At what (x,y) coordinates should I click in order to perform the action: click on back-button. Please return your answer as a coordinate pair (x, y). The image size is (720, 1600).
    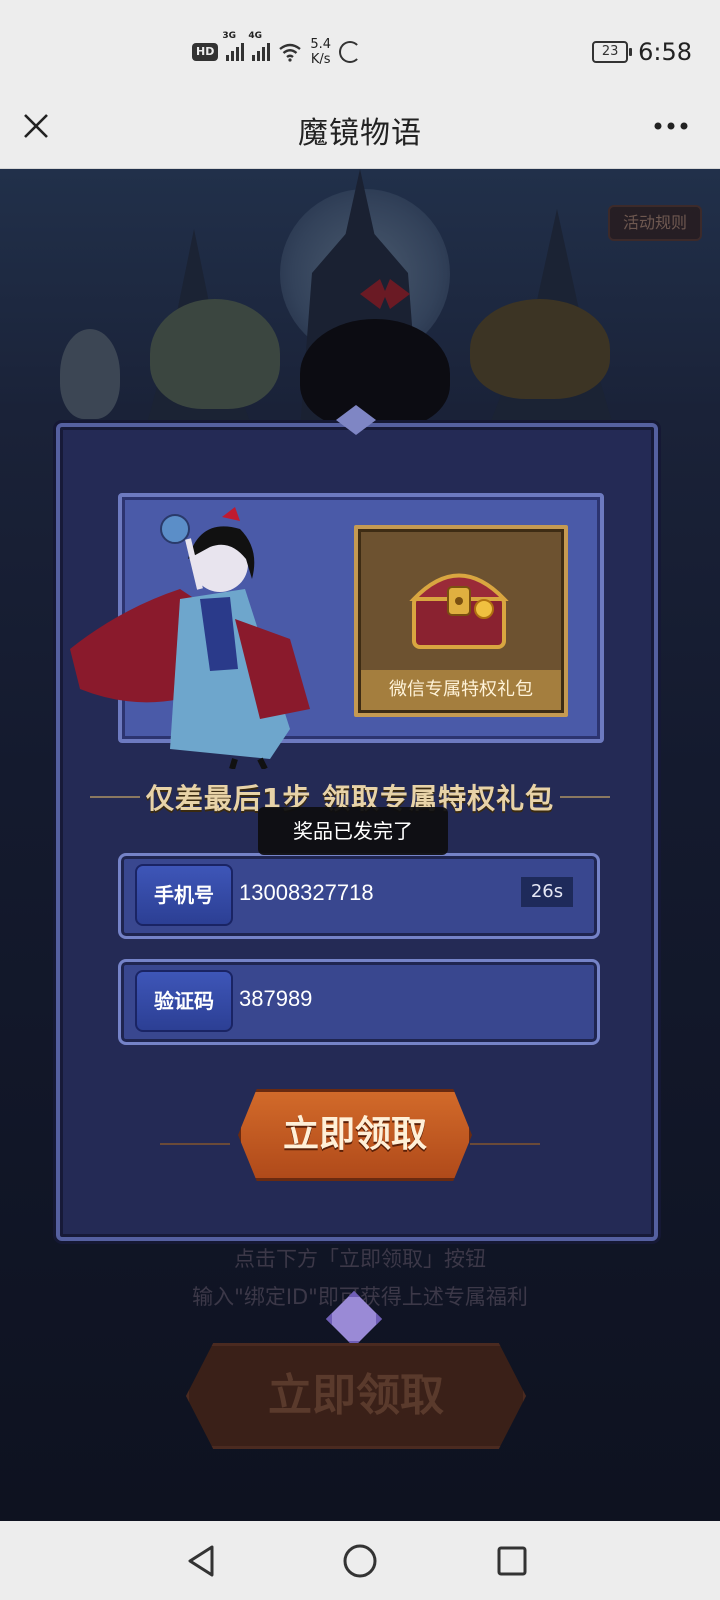
    Looking at the image, I should click on (202, 1561).